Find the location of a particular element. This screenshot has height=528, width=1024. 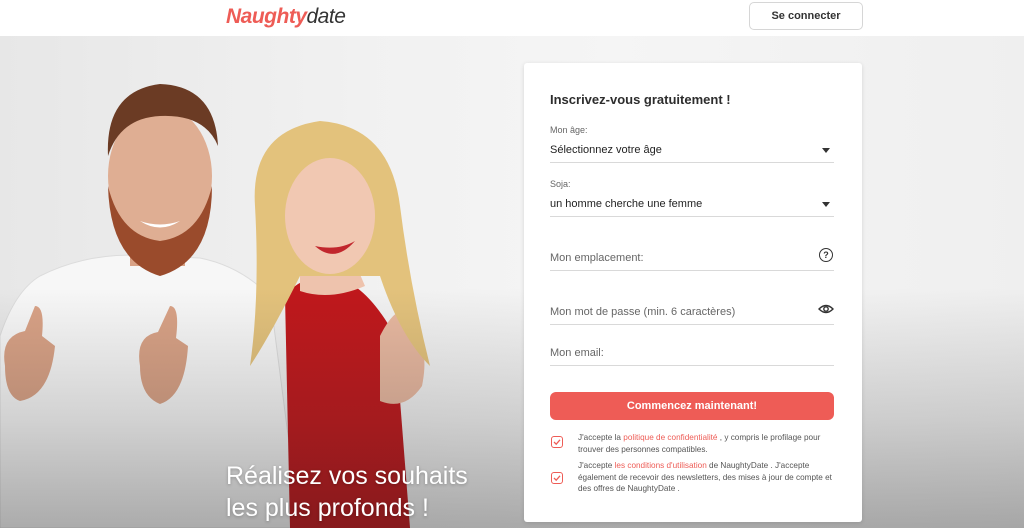

terms-consent-checkbox is located at coordinates (557, 478).